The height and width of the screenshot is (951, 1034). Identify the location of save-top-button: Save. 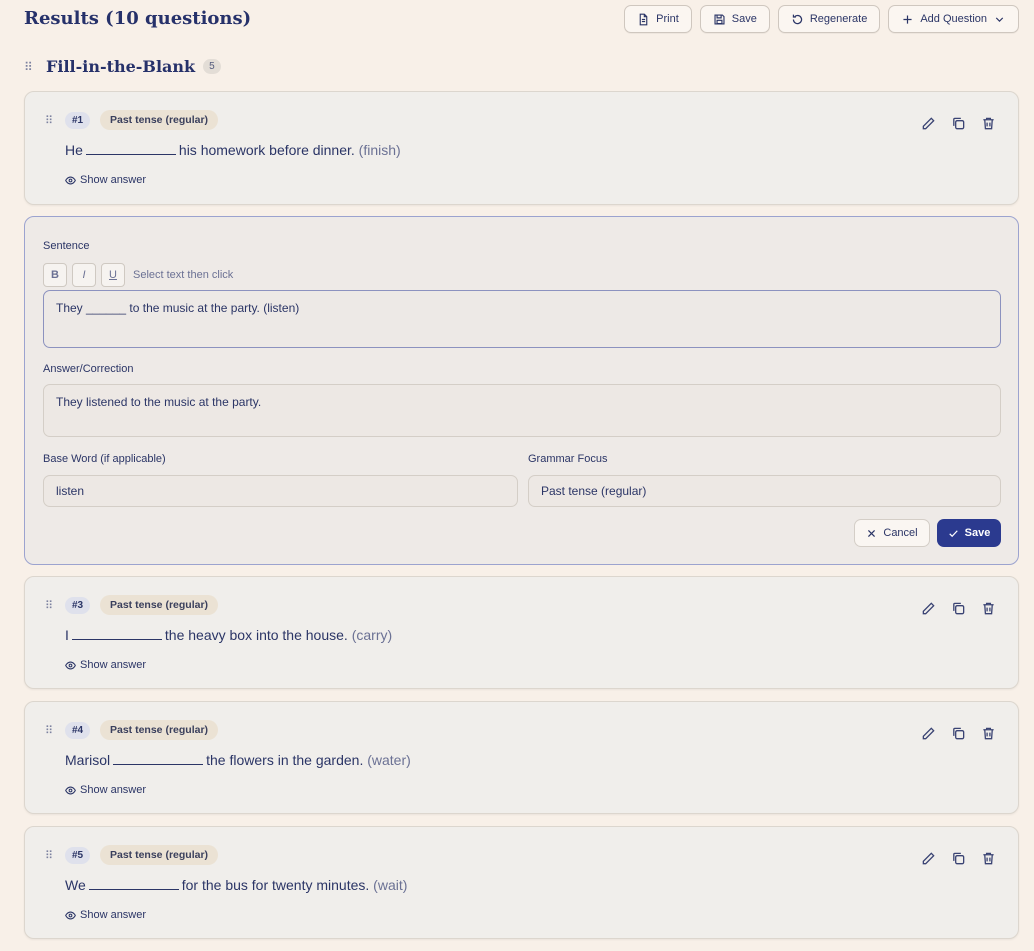
(734, 19).